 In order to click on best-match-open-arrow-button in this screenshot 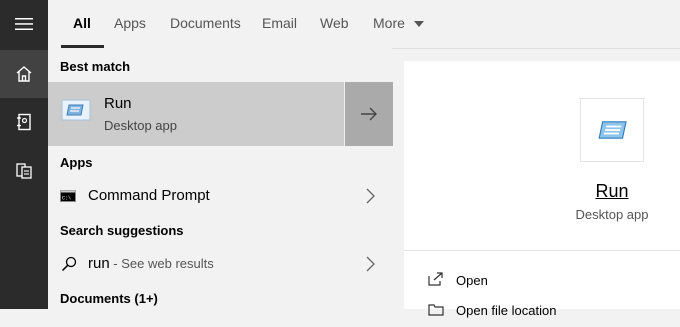, I will do `click(368, 114)`.